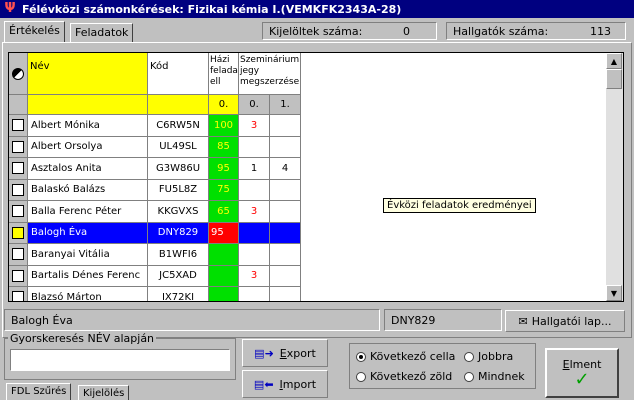 The height and width of the screenshot is (400, 634). Describe the element at coordinates (413, 356) in the screenshot. I see `option-next-cell-label: Következő cella` at that location.